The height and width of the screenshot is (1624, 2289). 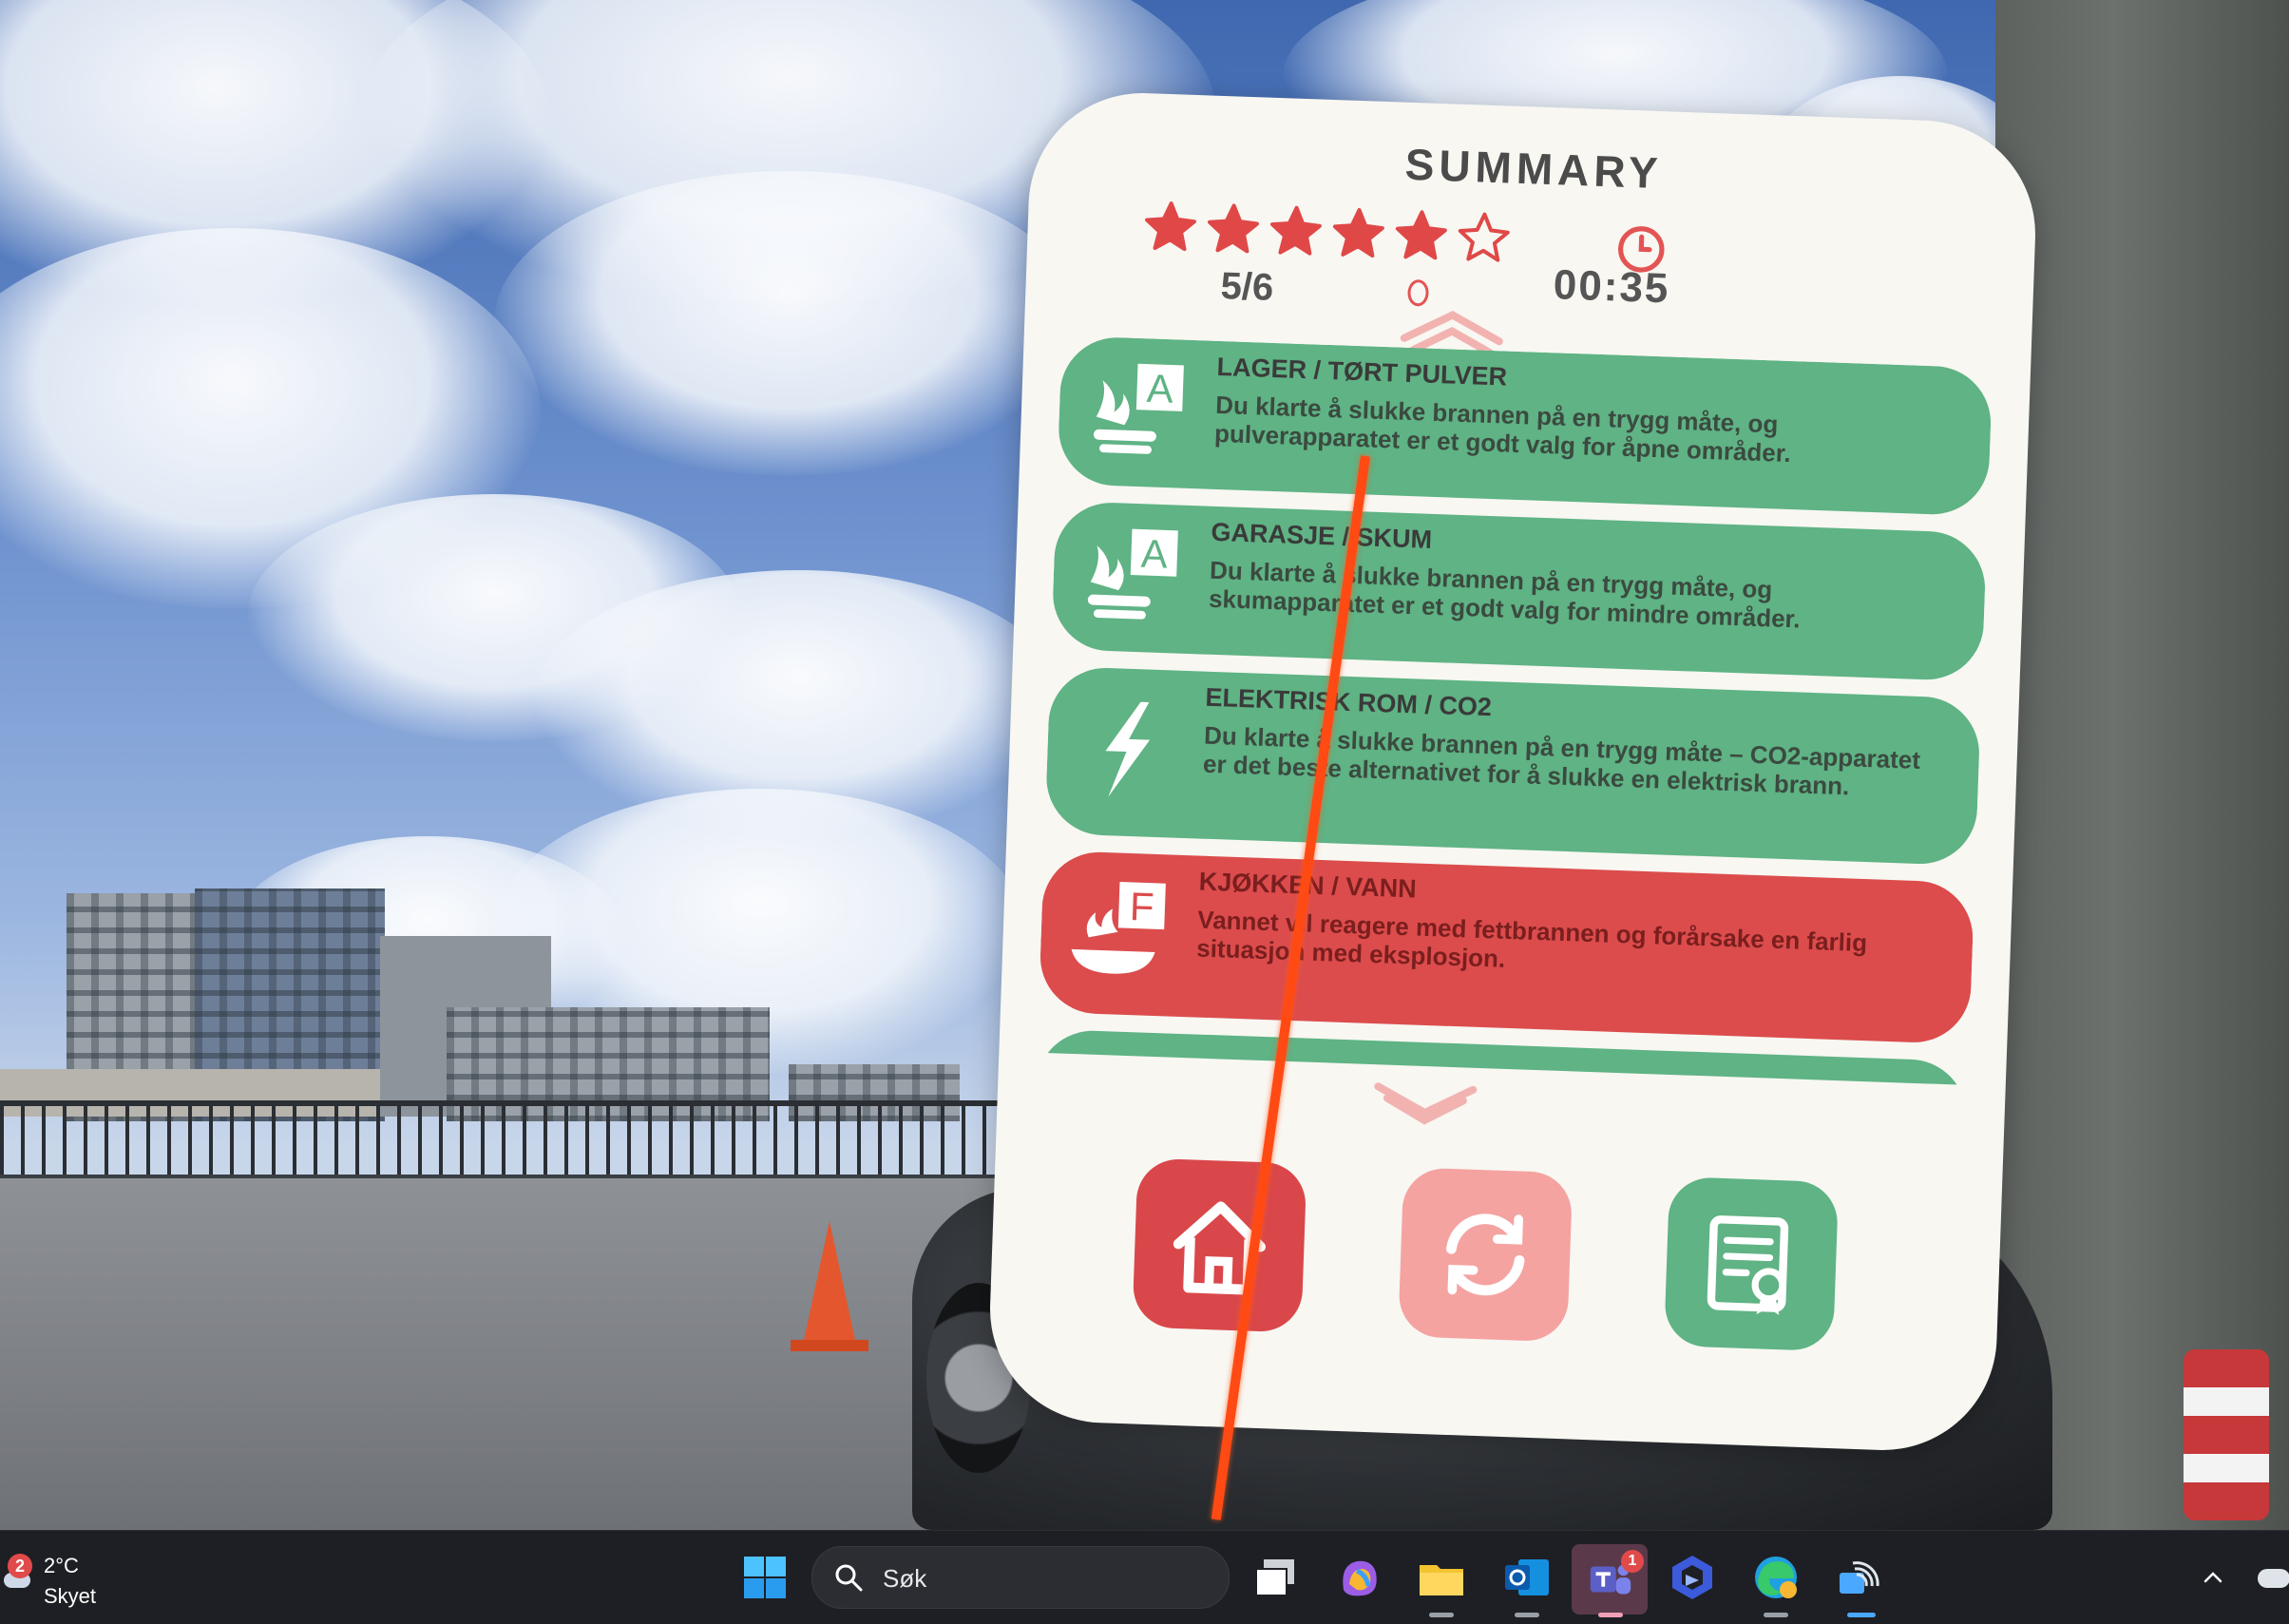 I want to click on start-icon, so click(x=765, y=1577).